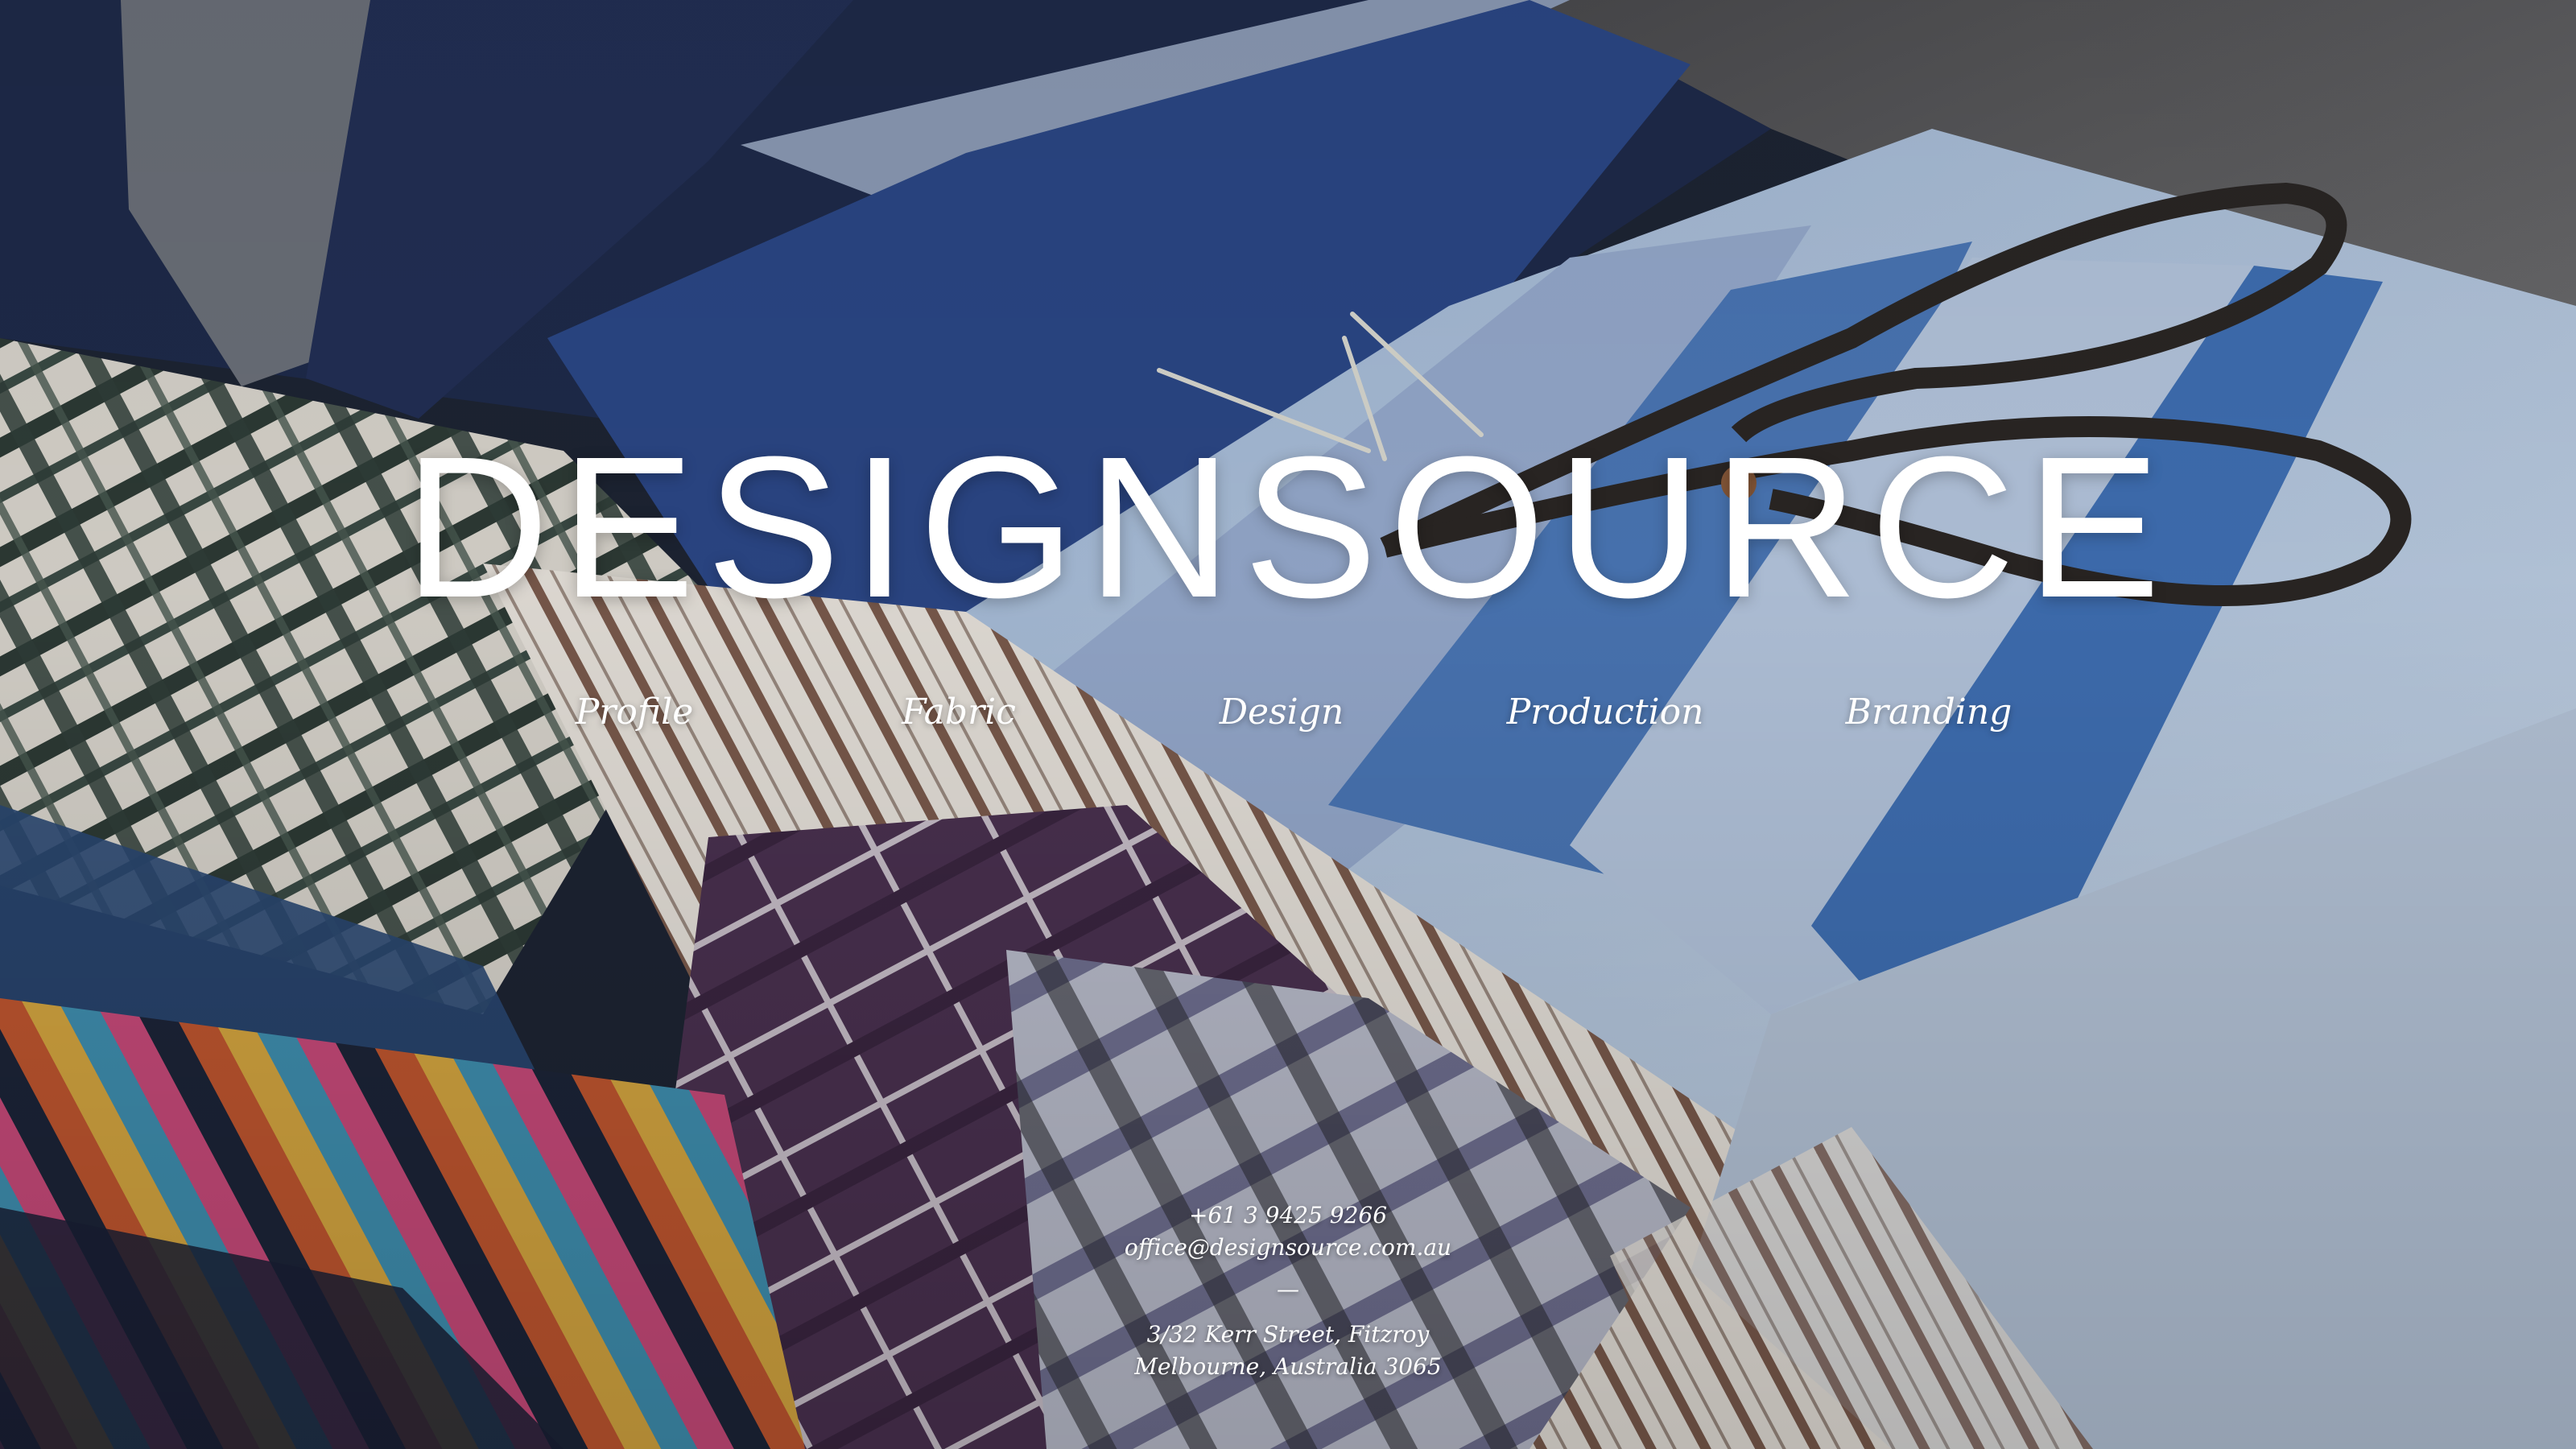 This screenshot has height=1449, width=2576. Describe the element at coordinates (1605, 712) in the screenshot. I see `nav-item-production: Production` at that location.